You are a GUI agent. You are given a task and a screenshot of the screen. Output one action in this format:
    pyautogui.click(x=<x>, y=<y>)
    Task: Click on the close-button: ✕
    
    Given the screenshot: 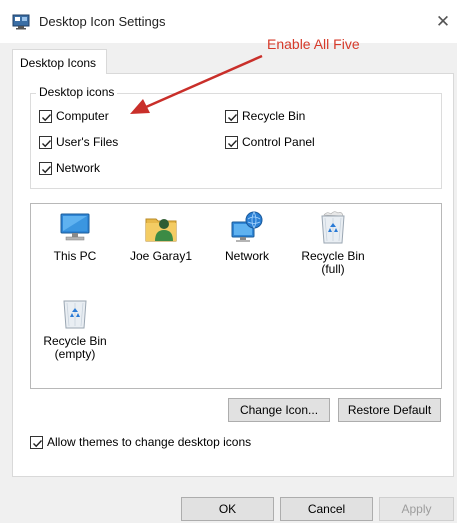 What is the action you would take?
    pyautogui.click(x=443, y=21)
    